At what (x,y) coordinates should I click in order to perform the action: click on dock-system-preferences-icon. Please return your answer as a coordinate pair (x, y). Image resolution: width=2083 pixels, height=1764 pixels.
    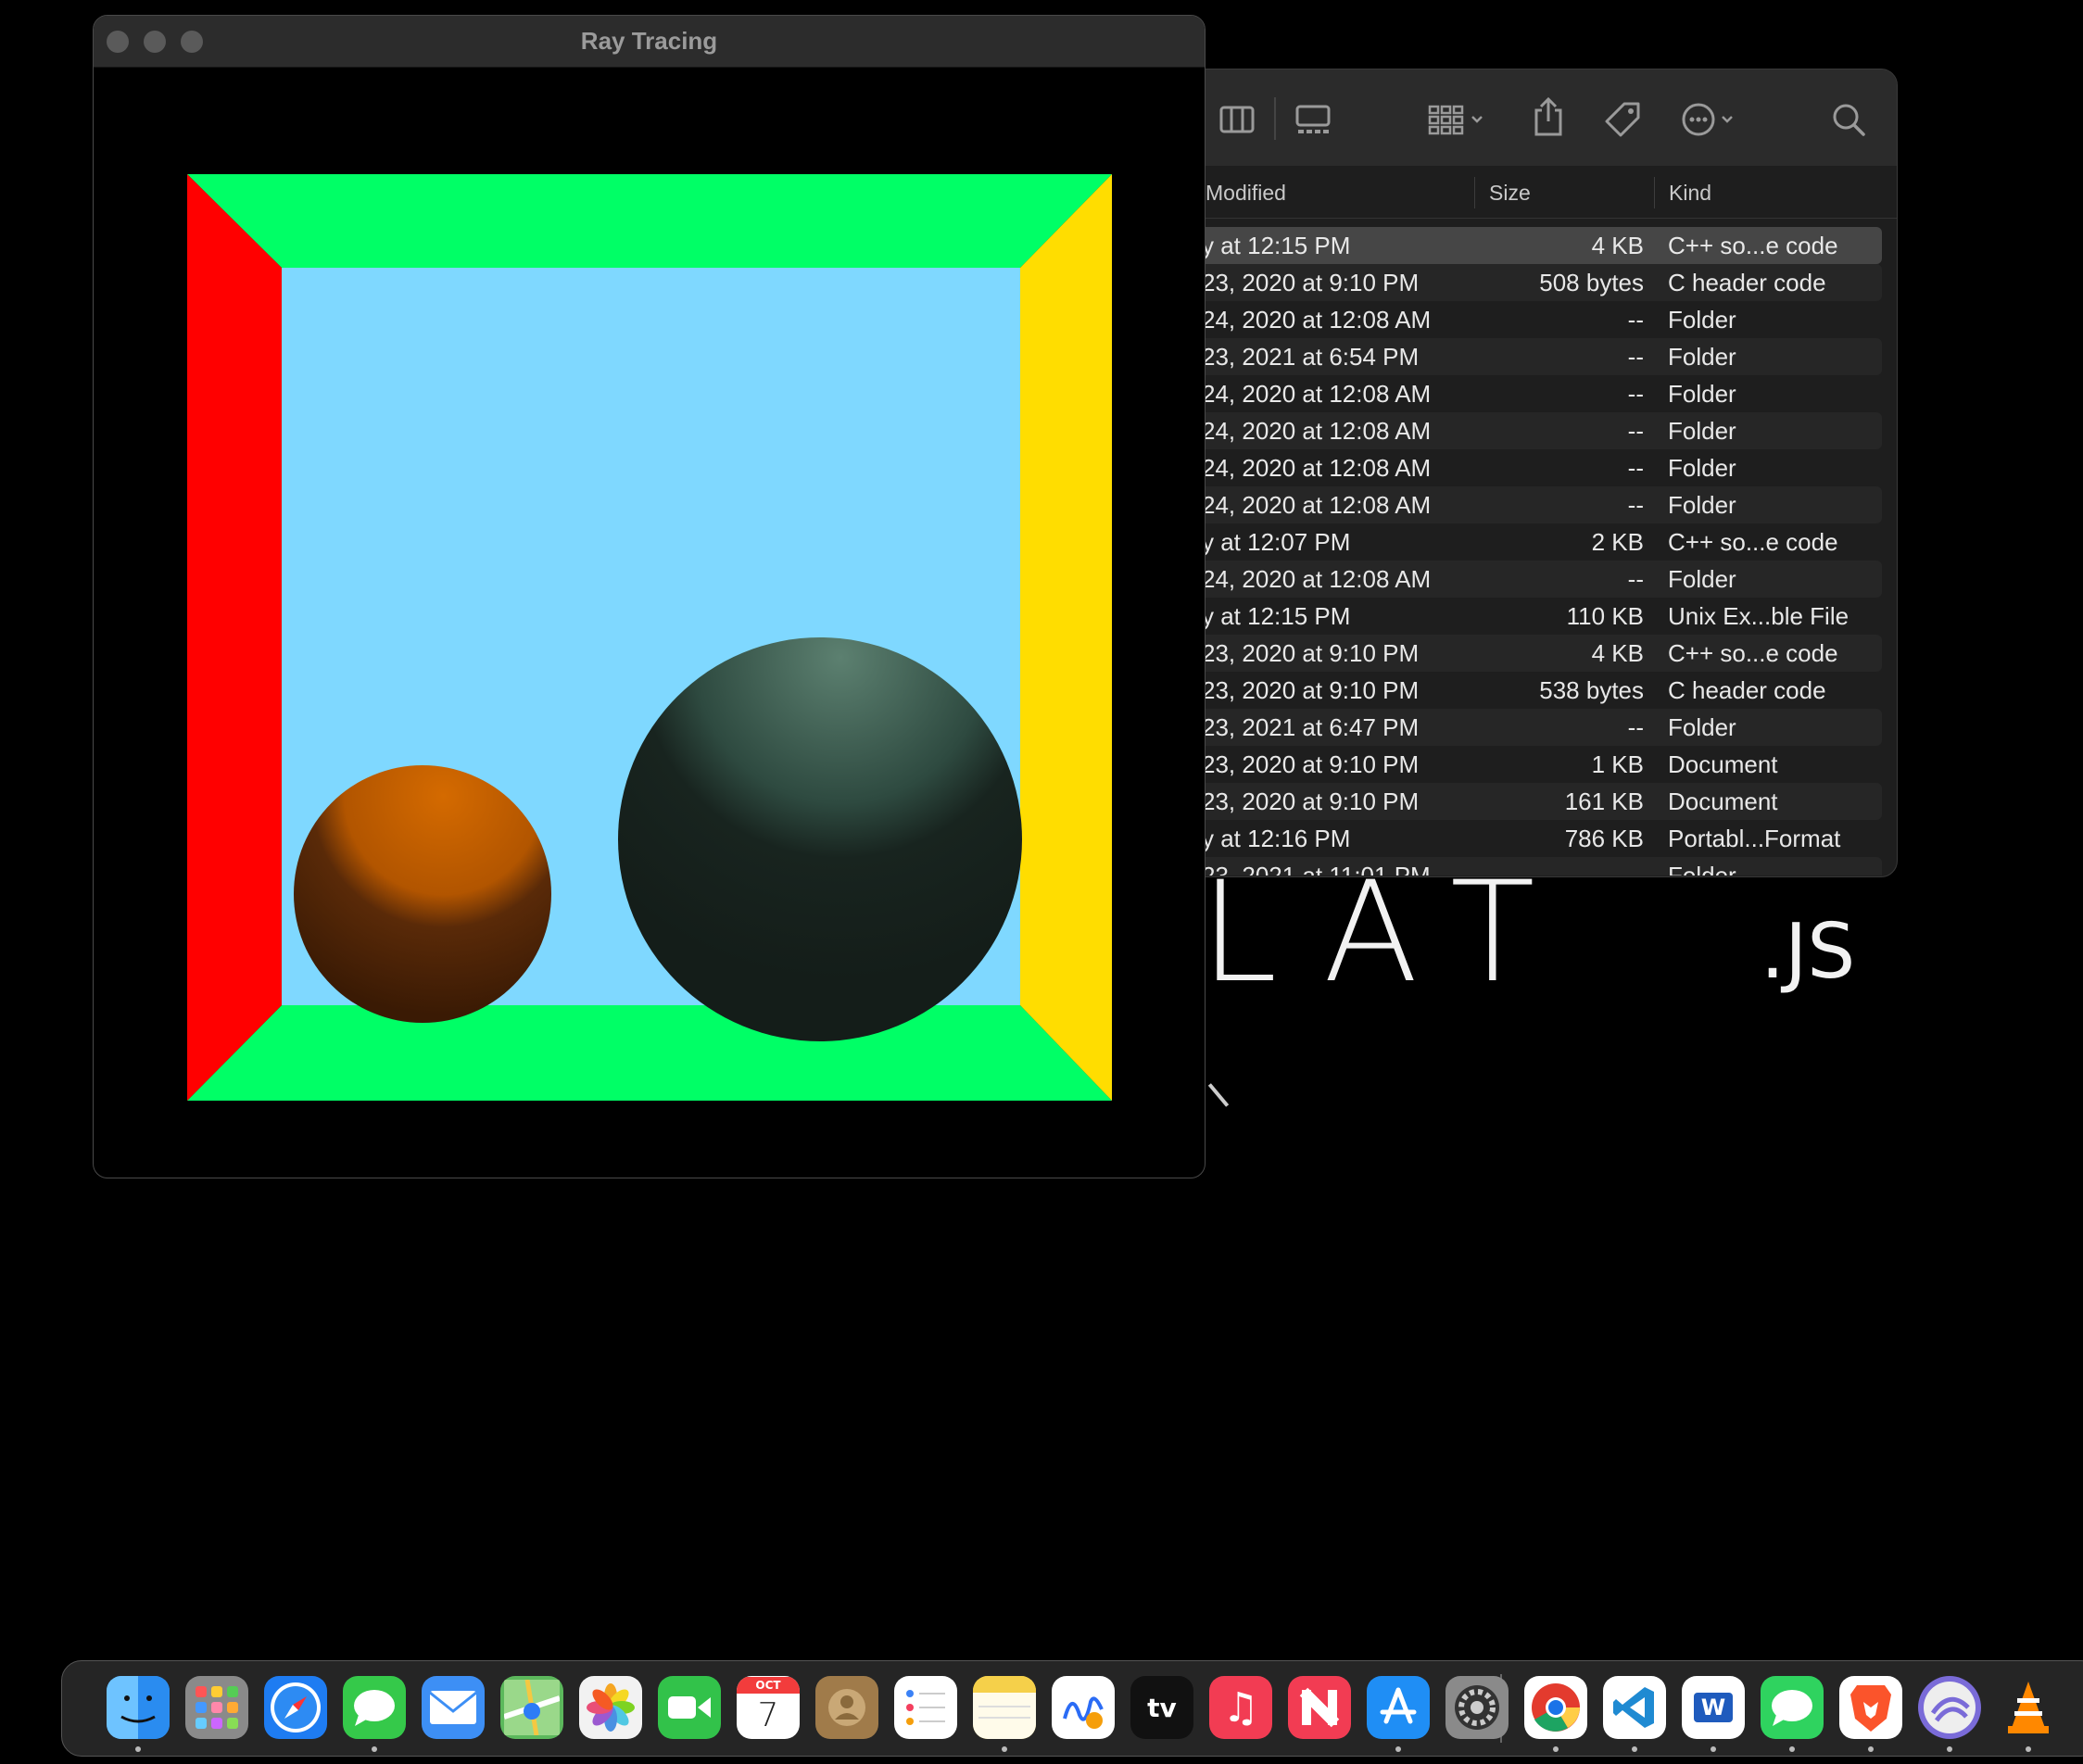
    Looking at the image, I should click on (1477, 1707).